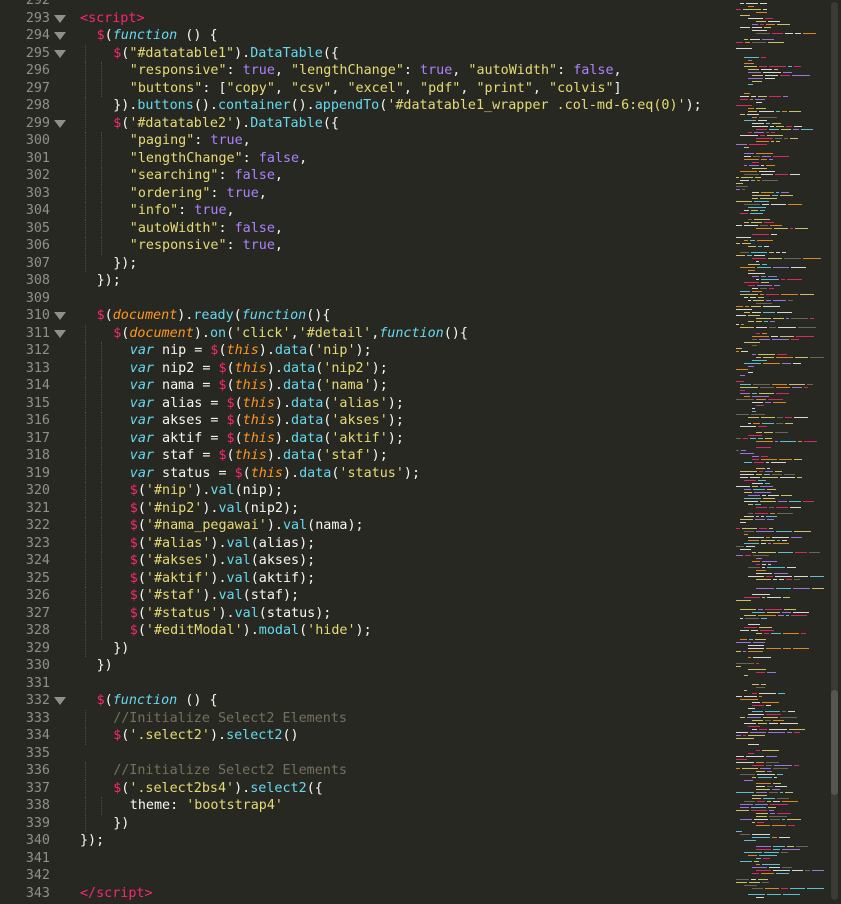 This screenshot has width=841, height=904. What do you see at coordinates (234, 805) in the screenshot?
I see `code-token: 'bootstrap4'` at bounding box center [234, 805].